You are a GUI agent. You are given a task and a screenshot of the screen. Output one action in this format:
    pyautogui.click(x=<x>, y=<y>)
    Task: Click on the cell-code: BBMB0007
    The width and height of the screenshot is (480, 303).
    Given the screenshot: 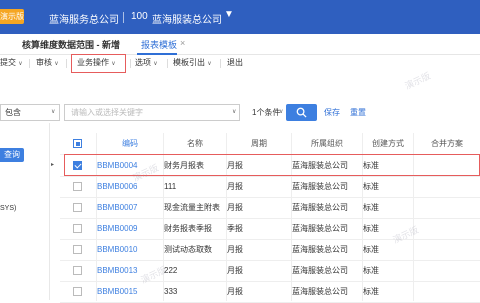 What is the action you would take?
    pyautogui.click(x=130, y=207)
    